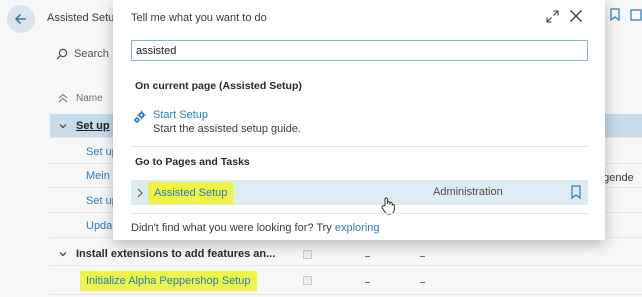  I want to click on back-button, so click(21, 19).